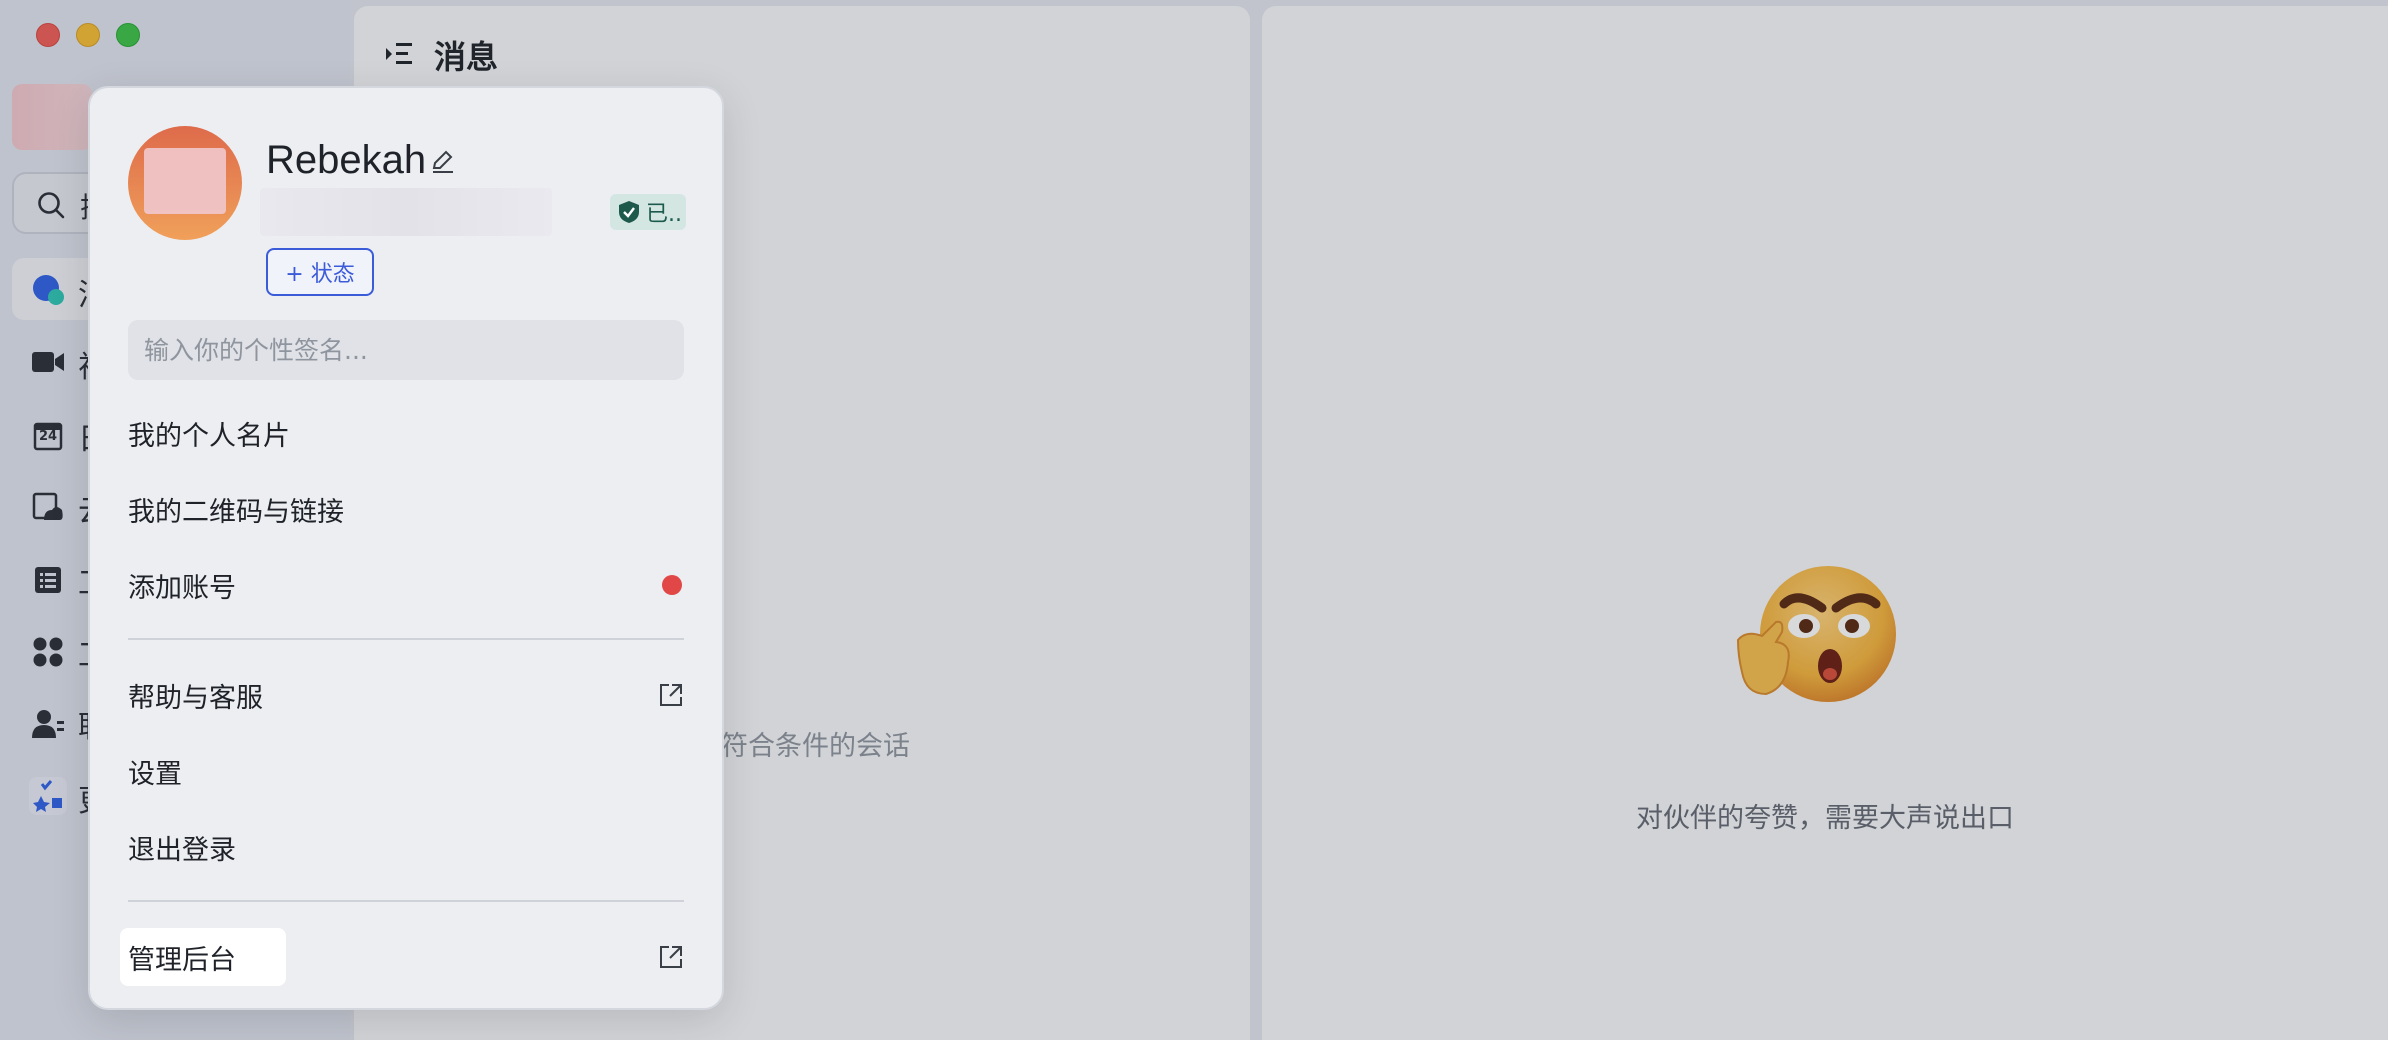  Describe the element at coordinates (664, 214) in the screenshot. I see `verified-label: 已..` at that location.